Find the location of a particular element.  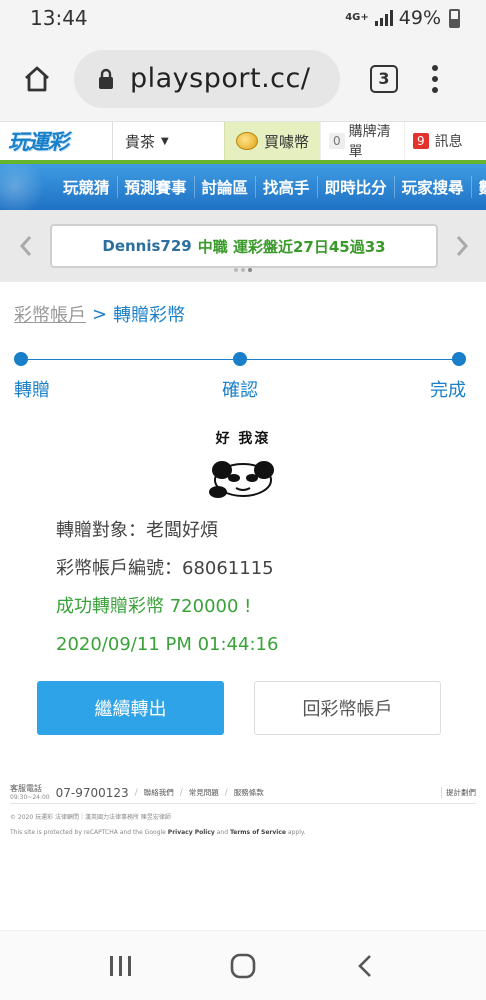

continue-transfer-button: 繼續轉出 is located at coordinates (130, 708).